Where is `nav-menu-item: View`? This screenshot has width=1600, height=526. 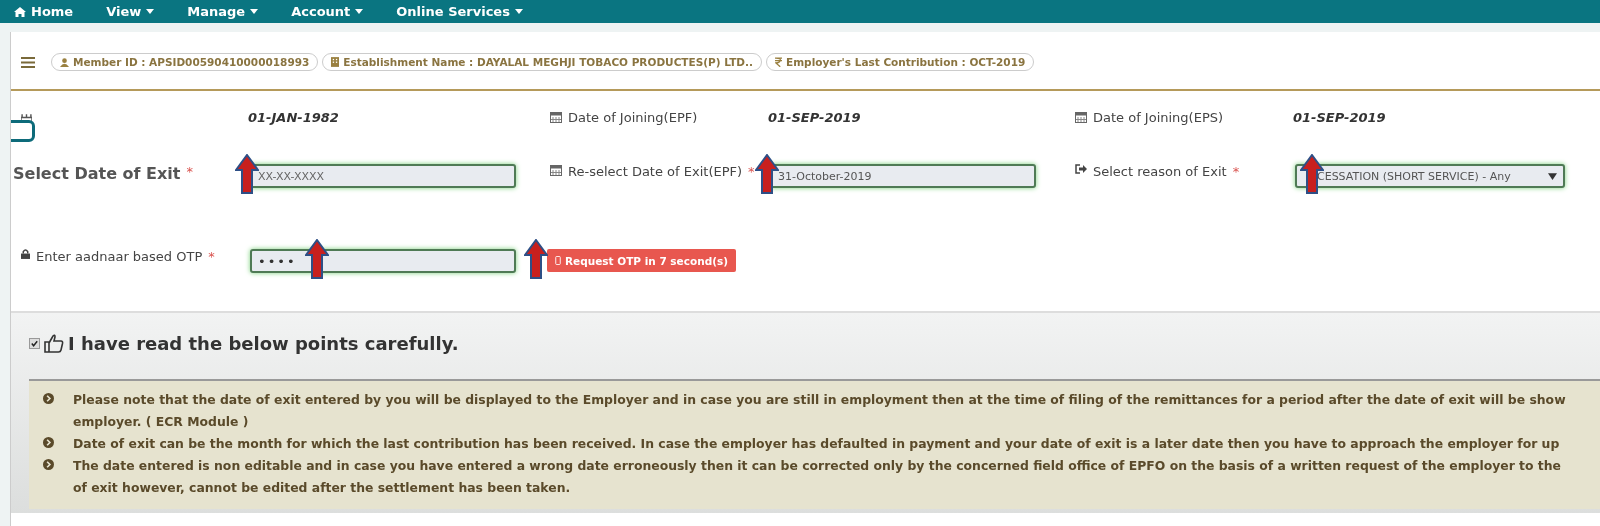 nav-menu-item: View is located at coordinates (130, 11).